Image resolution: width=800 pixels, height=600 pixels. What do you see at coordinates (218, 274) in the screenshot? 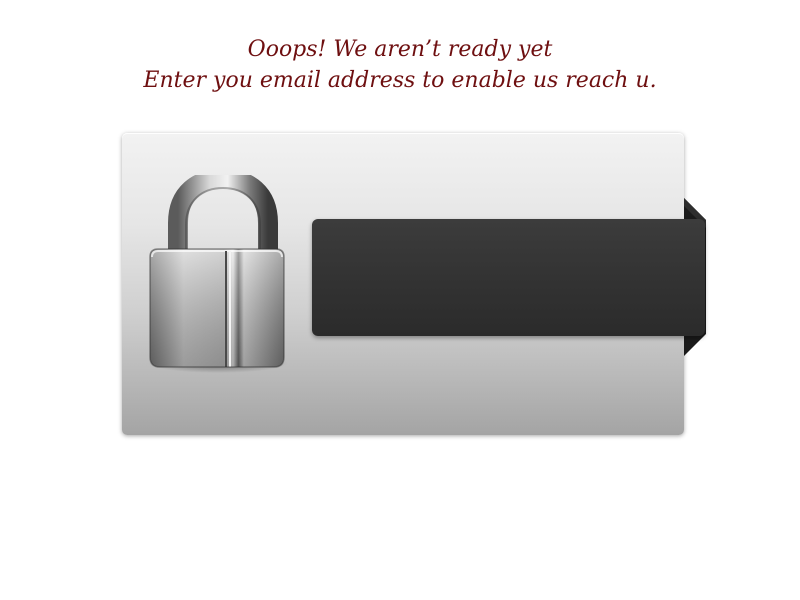
I see `padlock-icon` at bounding box center [218, 274].